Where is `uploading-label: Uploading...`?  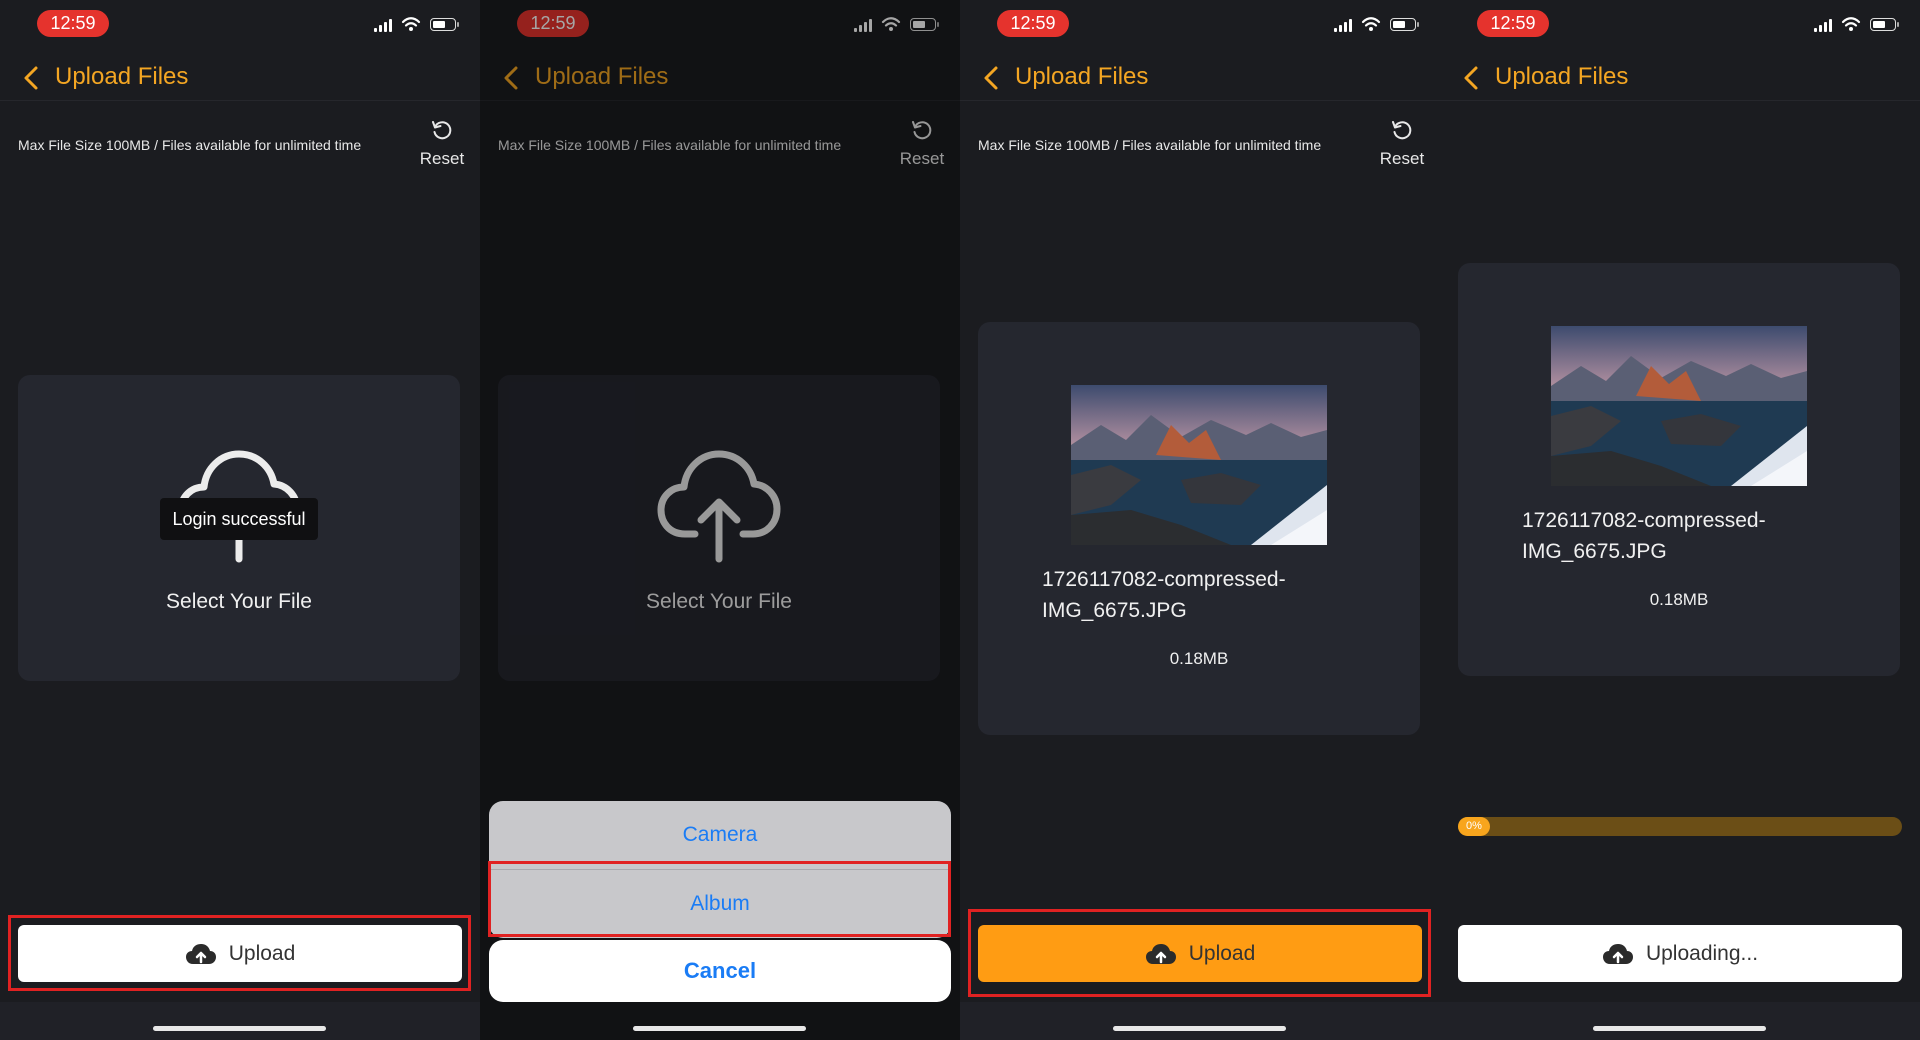 uploading-label: Uploading... is located at coordinates (1702, 953).